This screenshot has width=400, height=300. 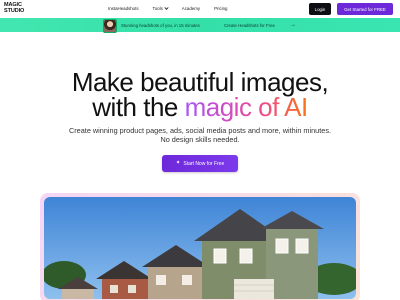 I want to click on chevron-down-icon, so click(x=166, y=7).